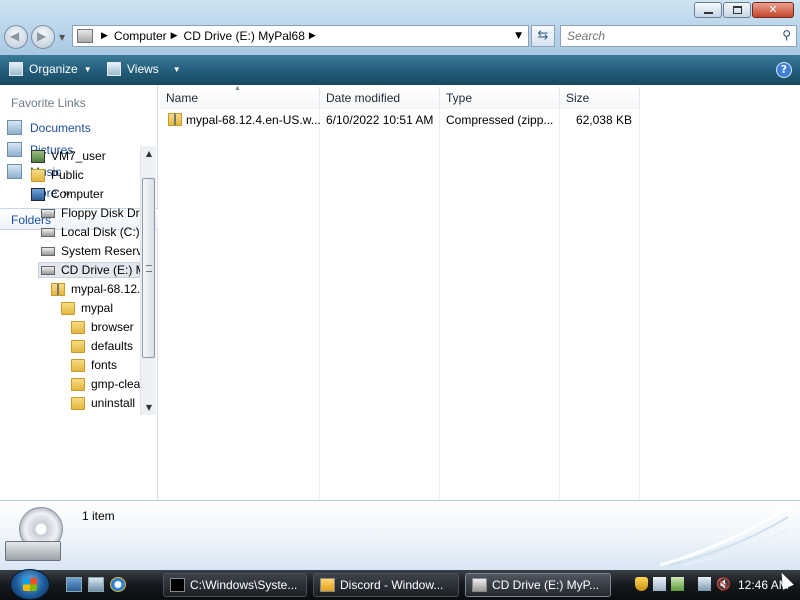  I want to click on views-icon, so click(114, 69).